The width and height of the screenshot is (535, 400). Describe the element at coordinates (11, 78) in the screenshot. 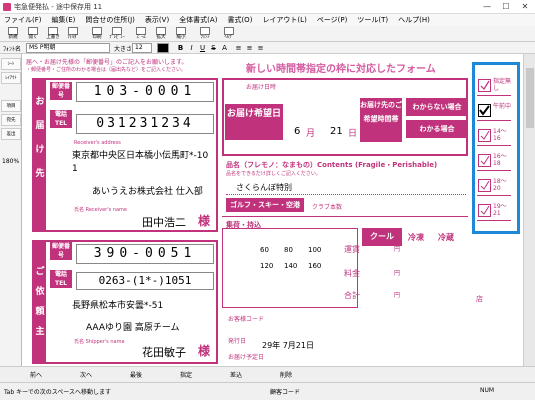

I see `layout-tab: ﾚｲｱｳﾄ` at that location.